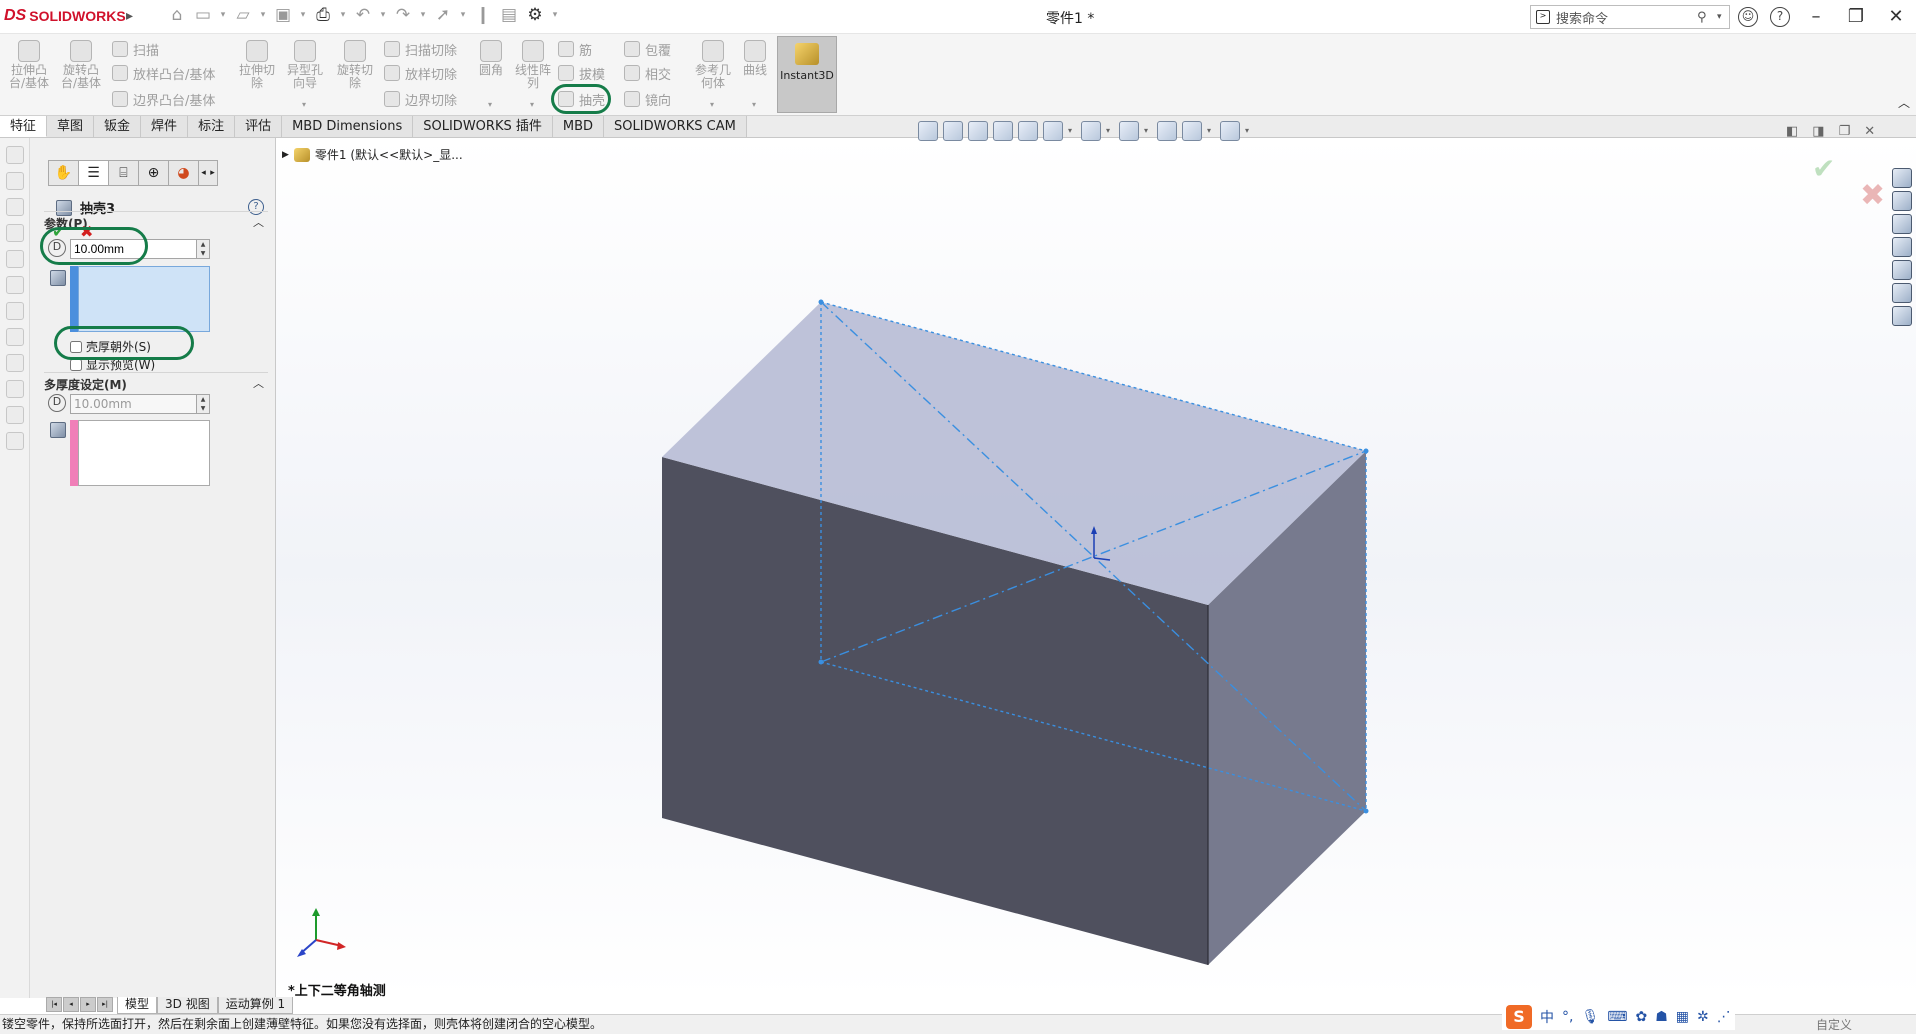 This screenshot has height=1034, width=1916. I want to click on rib-mini-icon, so click(14, 311).